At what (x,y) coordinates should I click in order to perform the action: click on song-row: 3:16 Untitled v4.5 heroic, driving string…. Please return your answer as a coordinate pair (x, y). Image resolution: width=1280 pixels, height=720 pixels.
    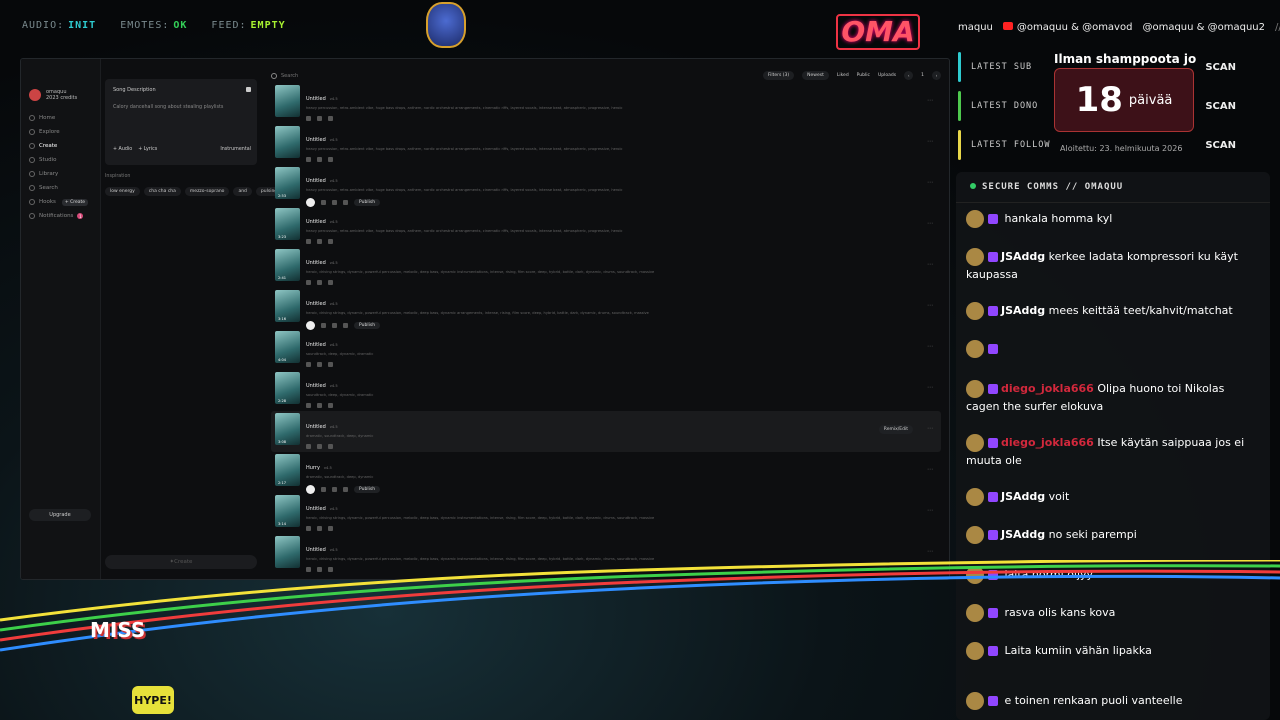
    Looking at the image, I should click on (606, 309).